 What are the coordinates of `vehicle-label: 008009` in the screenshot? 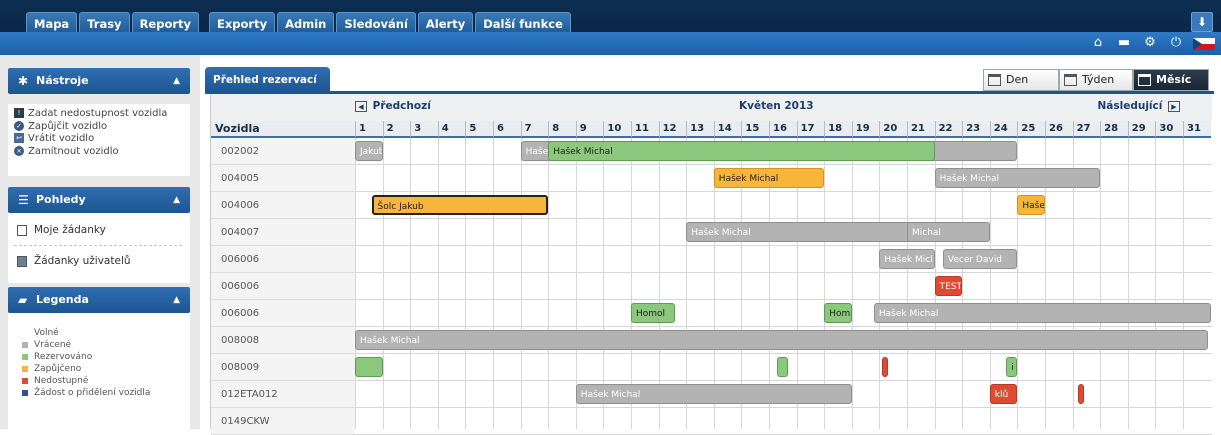 It's located at (283, 367).